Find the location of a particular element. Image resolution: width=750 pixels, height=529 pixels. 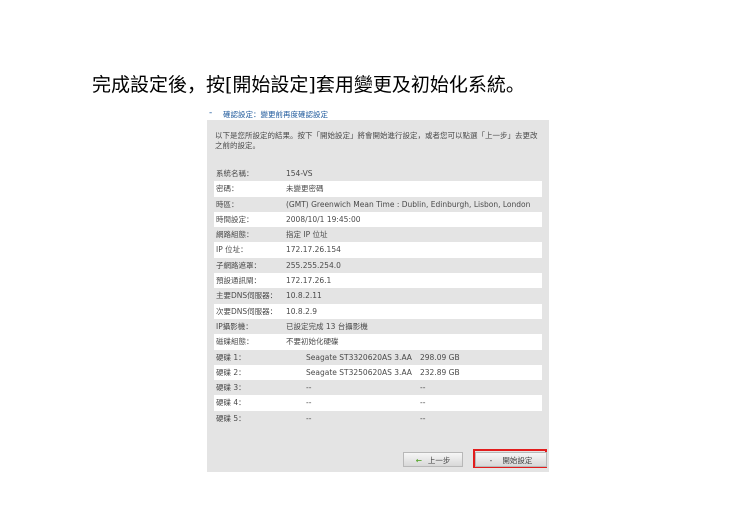

row-value: 255.255.254.0 is located at coordinates (313, 265).